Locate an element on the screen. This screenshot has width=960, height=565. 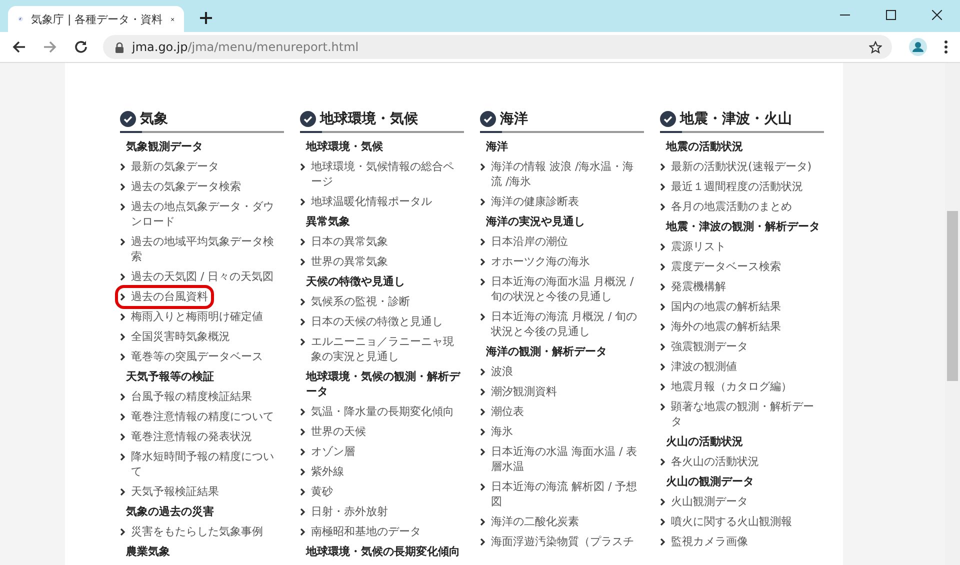
menu-link: 震源リスト is located at coordinates (693, 247).